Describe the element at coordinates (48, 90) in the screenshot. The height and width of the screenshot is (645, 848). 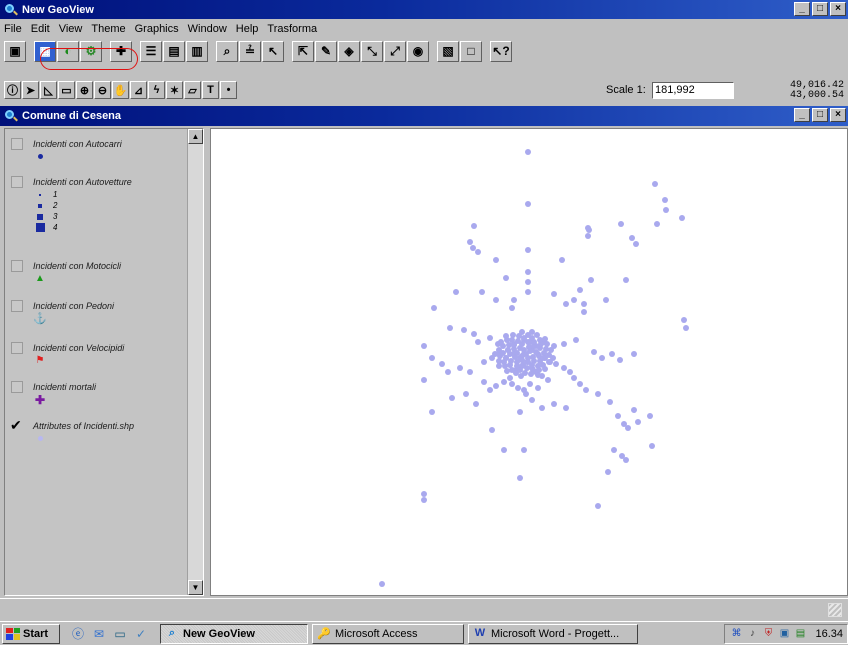
I see `vertex-button: ◺` at that location.